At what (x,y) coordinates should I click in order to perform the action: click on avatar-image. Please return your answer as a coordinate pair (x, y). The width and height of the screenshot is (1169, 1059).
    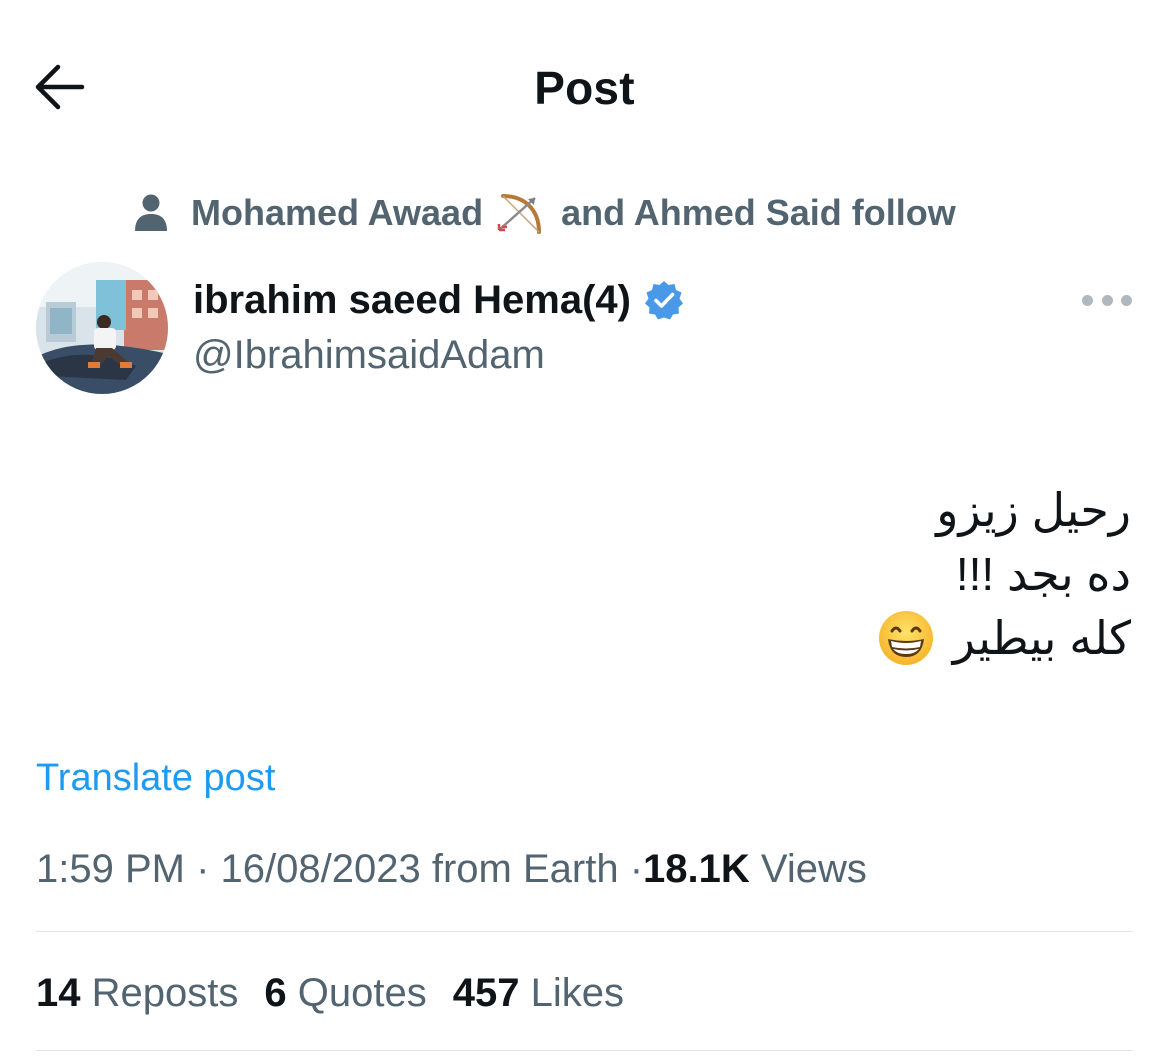
    Looking at the image, I should click on (102, 328).